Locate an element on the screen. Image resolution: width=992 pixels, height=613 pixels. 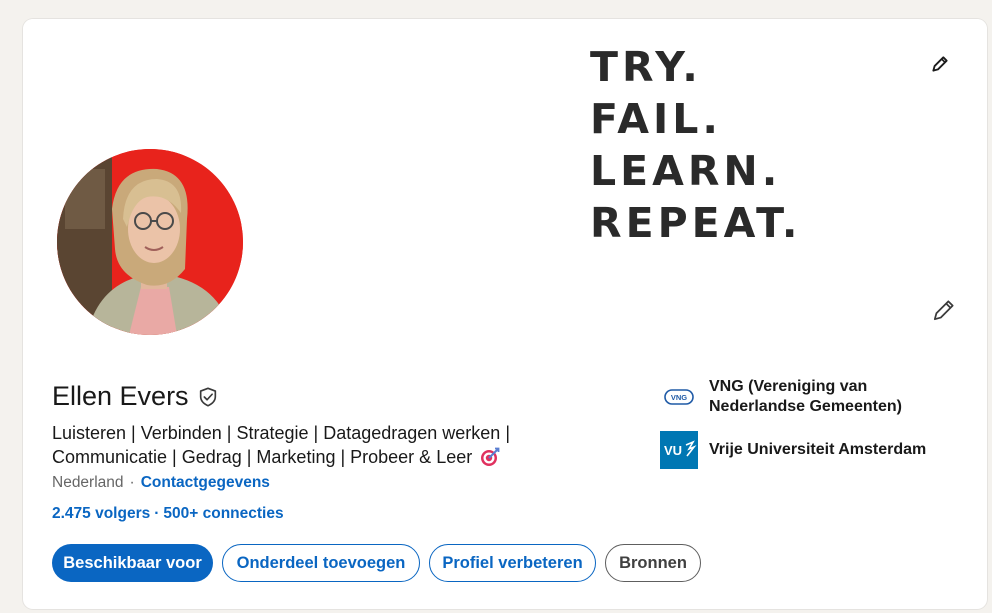
name-row: Ellen Evers is located at coordinates (135, 396).